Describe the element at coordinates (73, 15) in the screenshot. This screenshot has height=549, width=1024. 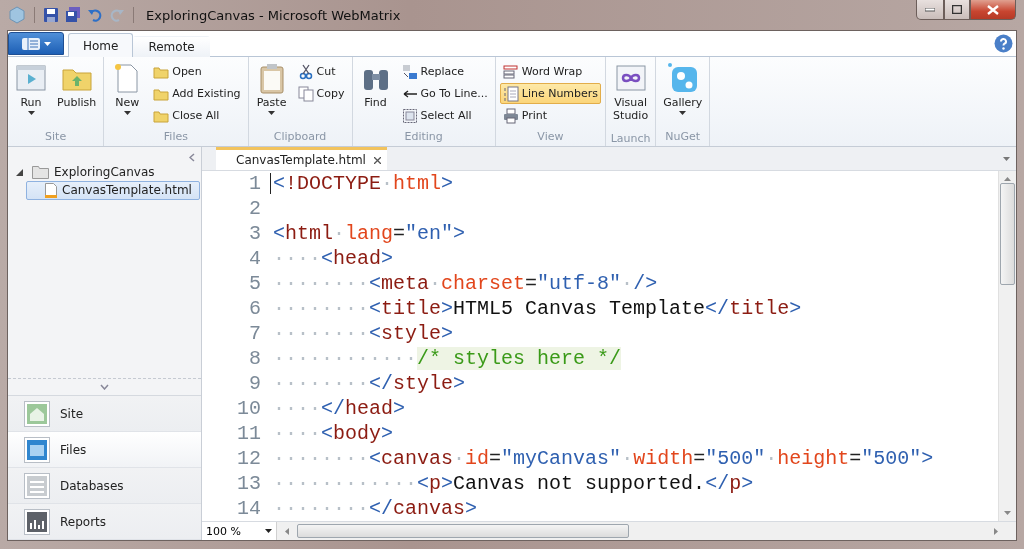
I see `save-all-icon` at that location.